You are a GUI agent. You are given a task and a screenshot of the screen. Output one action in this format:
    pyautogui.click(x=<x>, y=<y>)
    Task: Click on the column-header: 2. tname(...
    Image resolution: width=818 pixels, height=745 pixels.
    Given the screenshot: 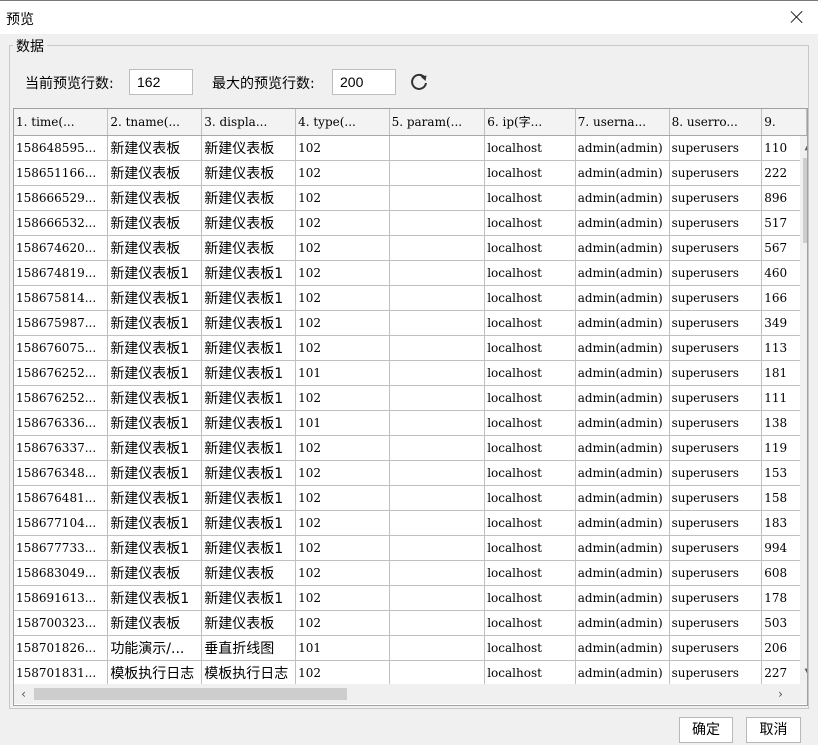 What is the action you would take?
    pyautogui.click(x=155, y=122)
    